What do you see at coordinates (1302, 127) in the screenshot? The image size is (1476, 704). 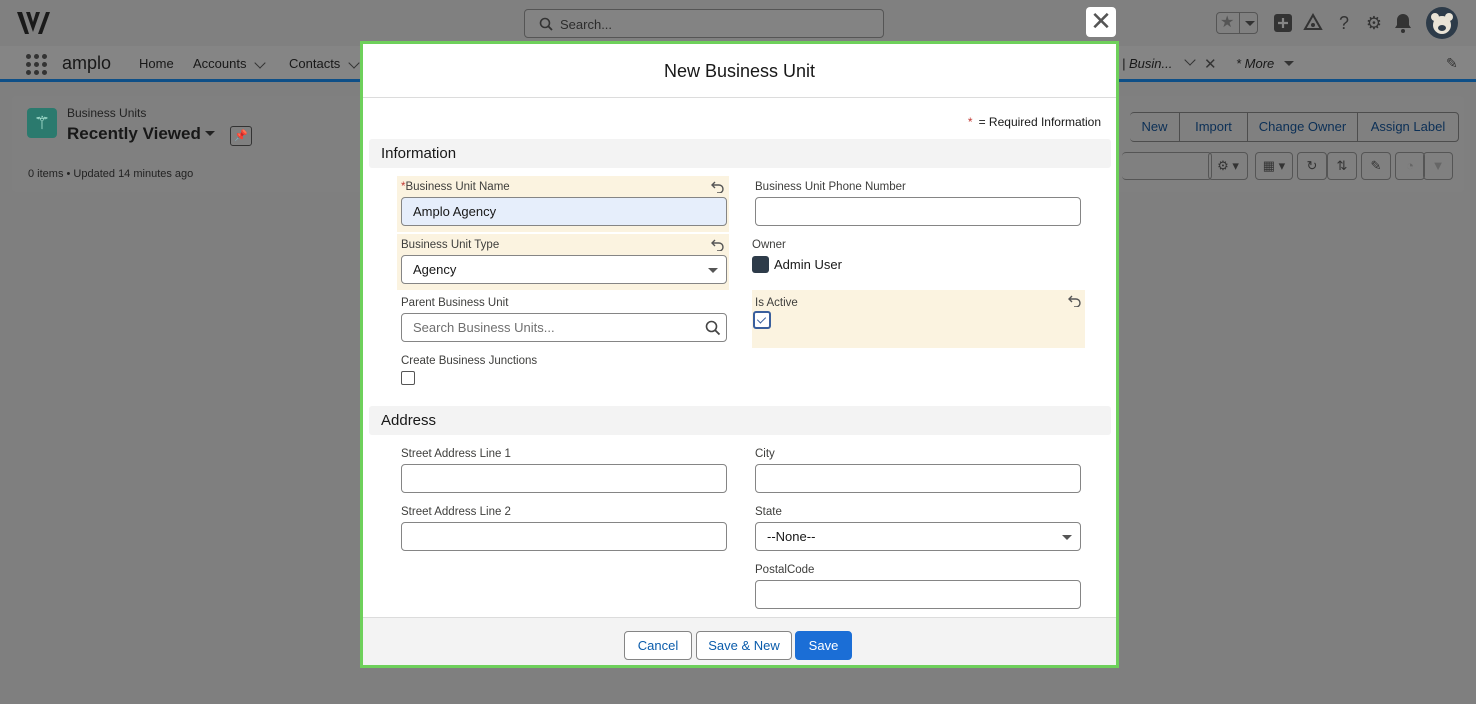 I see `change-owner-button: Change Owner` at bounding box center [1302, 127].